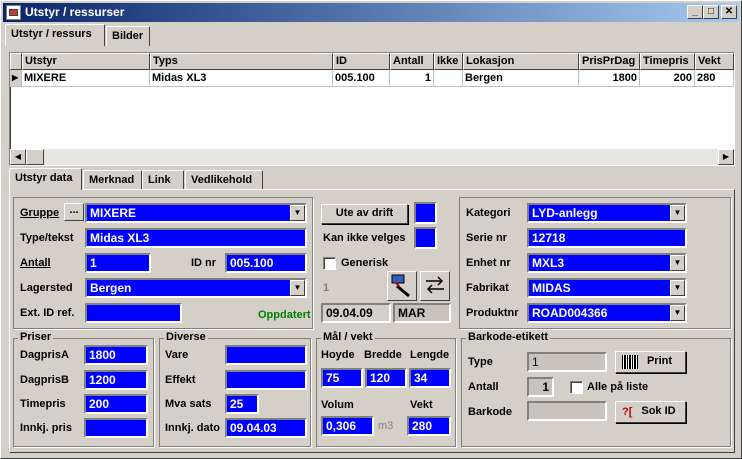  Describe the element at coordinates (364, 238) in the screenshot. I see `kan-ikke-velges-label: Kan ikke velges` at that location.